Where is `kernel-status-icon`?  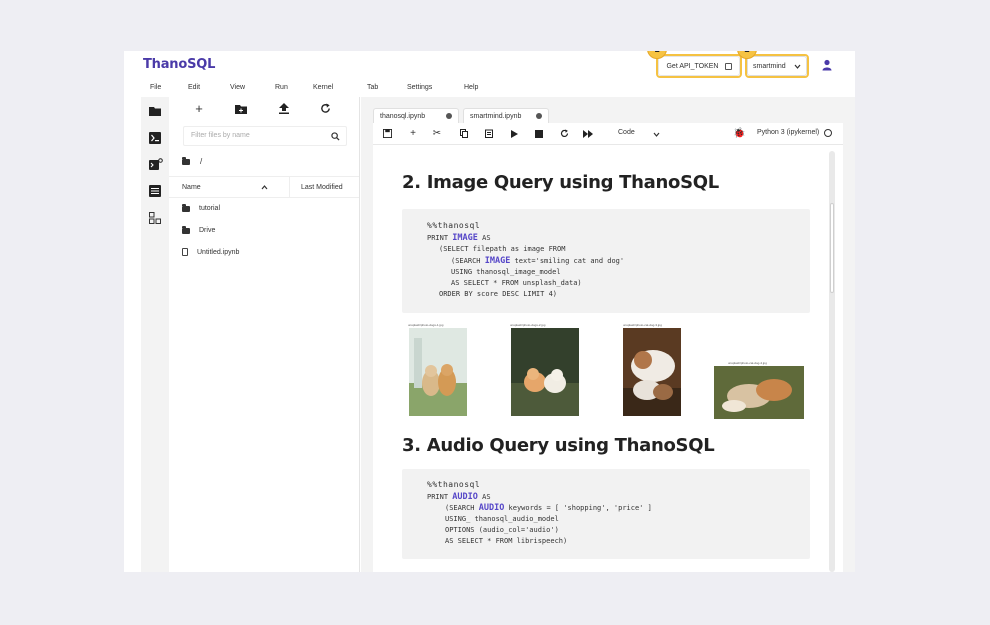
kernel-status-icon is located at coordinates (828, 133).